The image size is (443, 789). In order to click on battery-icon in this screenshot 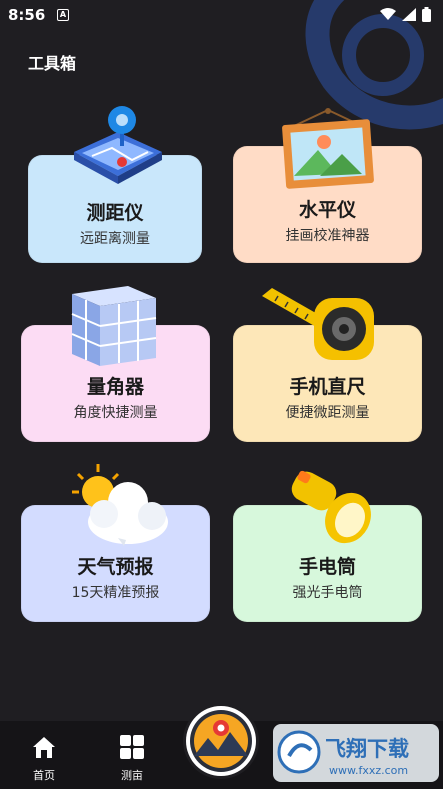, I will do `click(426, 14)`.